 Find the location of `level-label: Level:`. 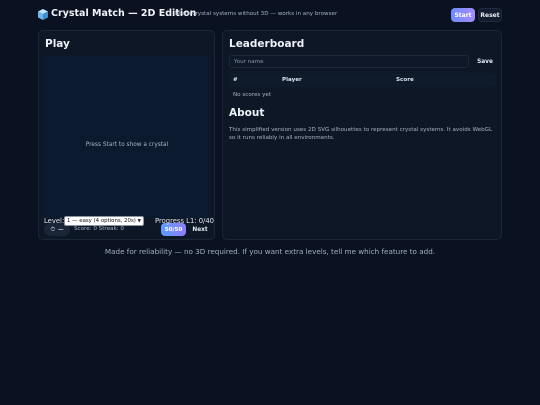

level-label: Level: is located at coordinates (54, 221).